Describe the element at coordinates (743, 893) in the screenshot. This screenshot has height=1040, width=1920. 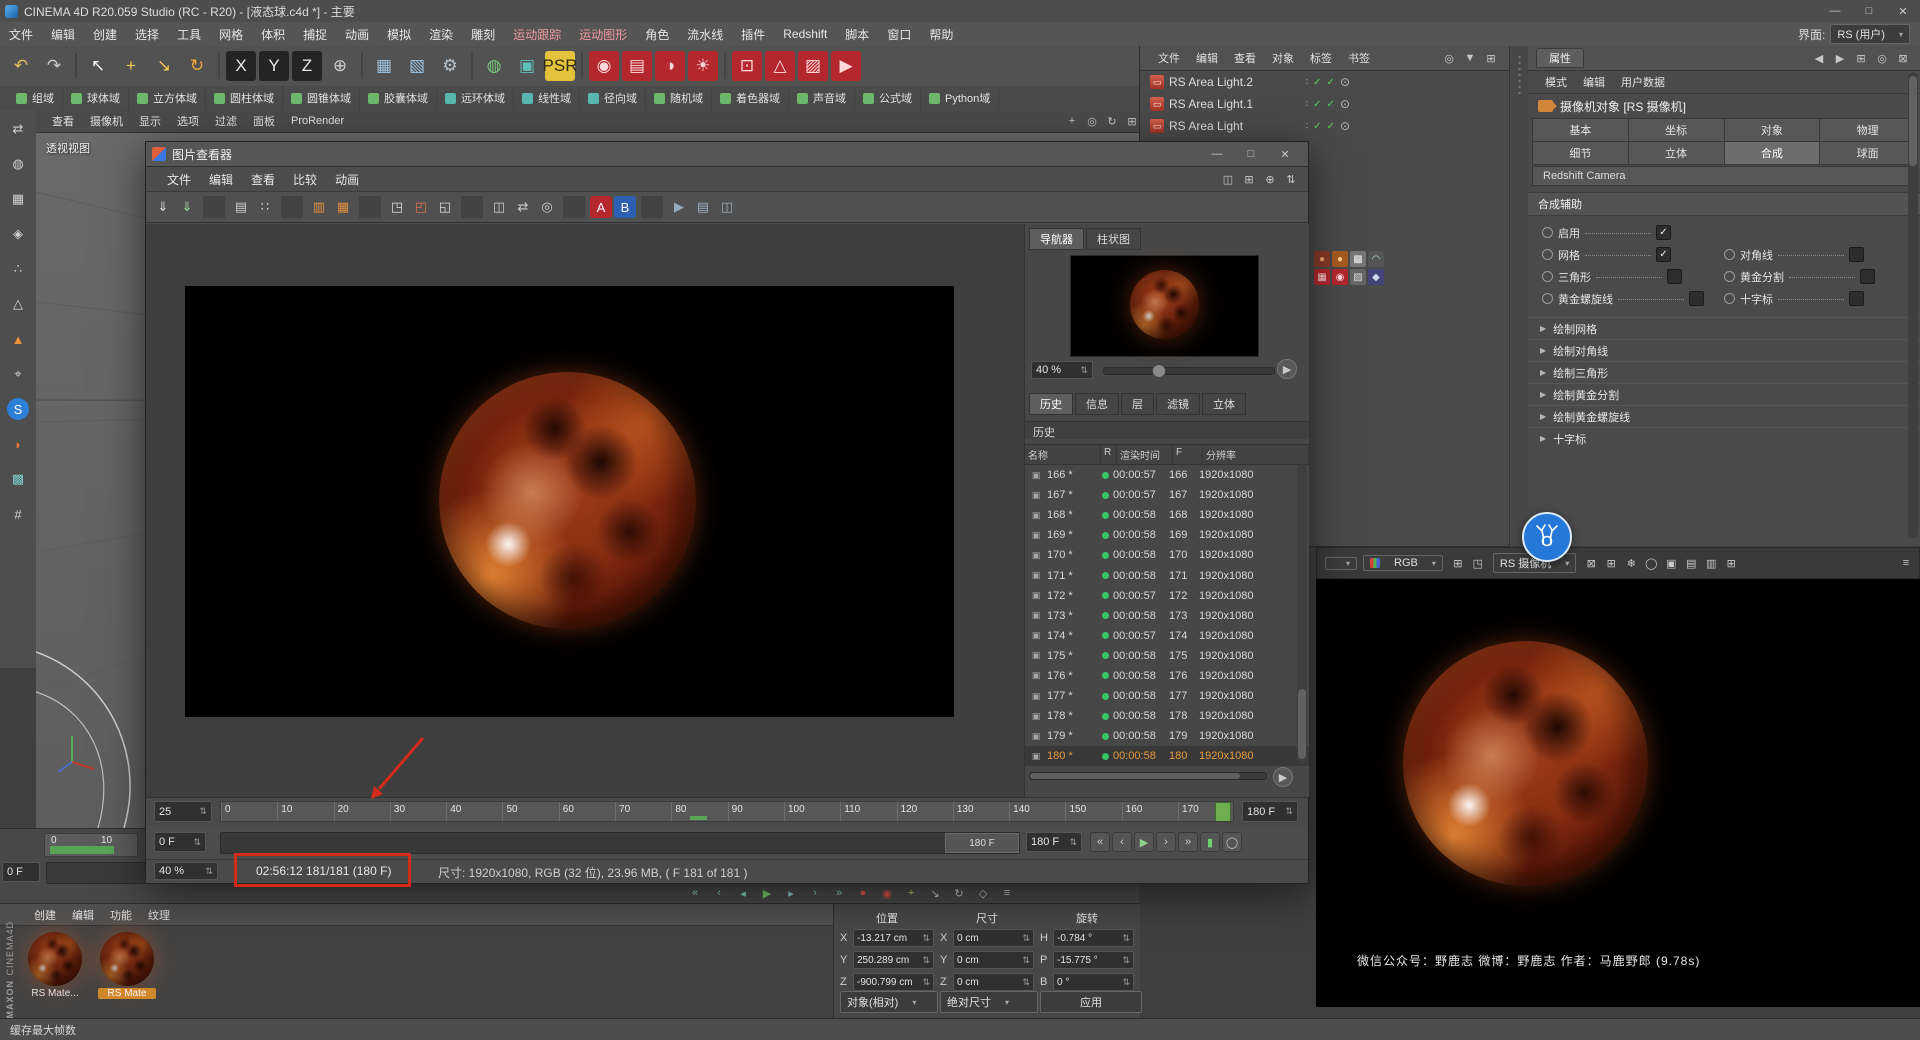
I see `prev-frame-button: ◂` at that location.